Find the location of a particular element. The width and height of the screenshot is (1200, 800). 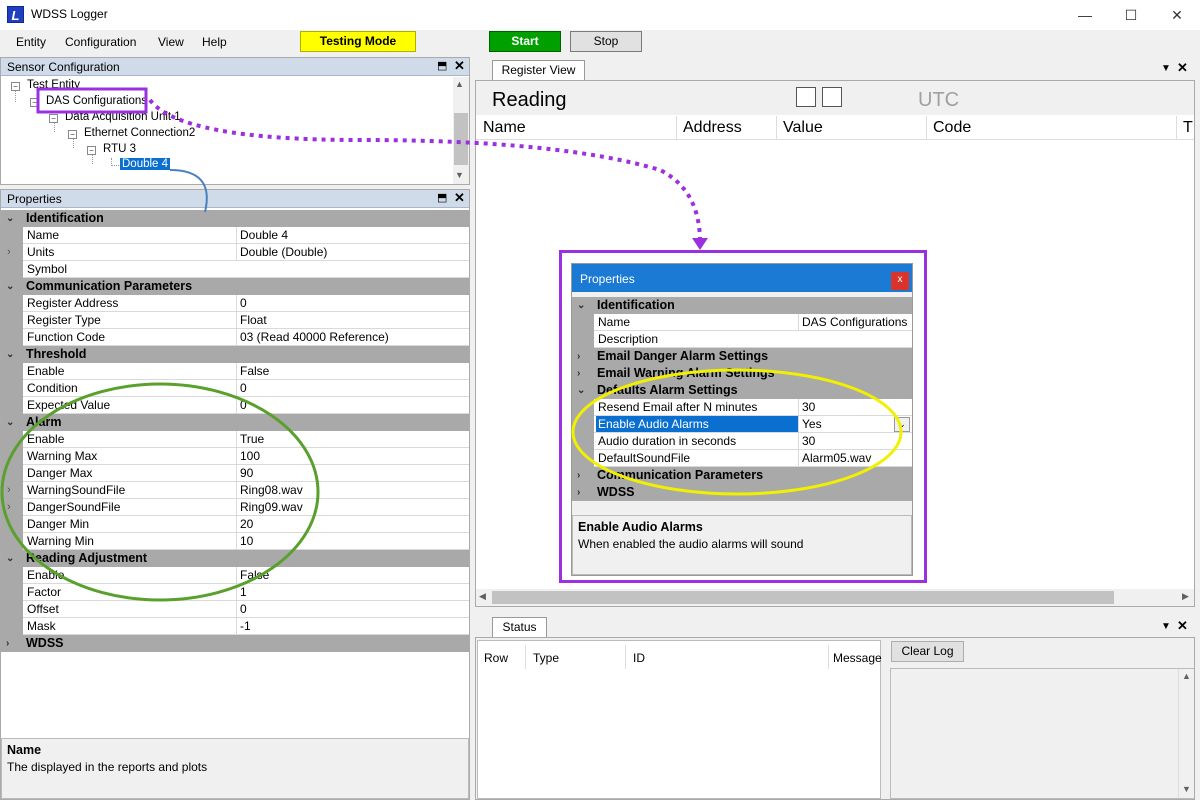

property-row: Symbol is located at coordinates (235, 269).